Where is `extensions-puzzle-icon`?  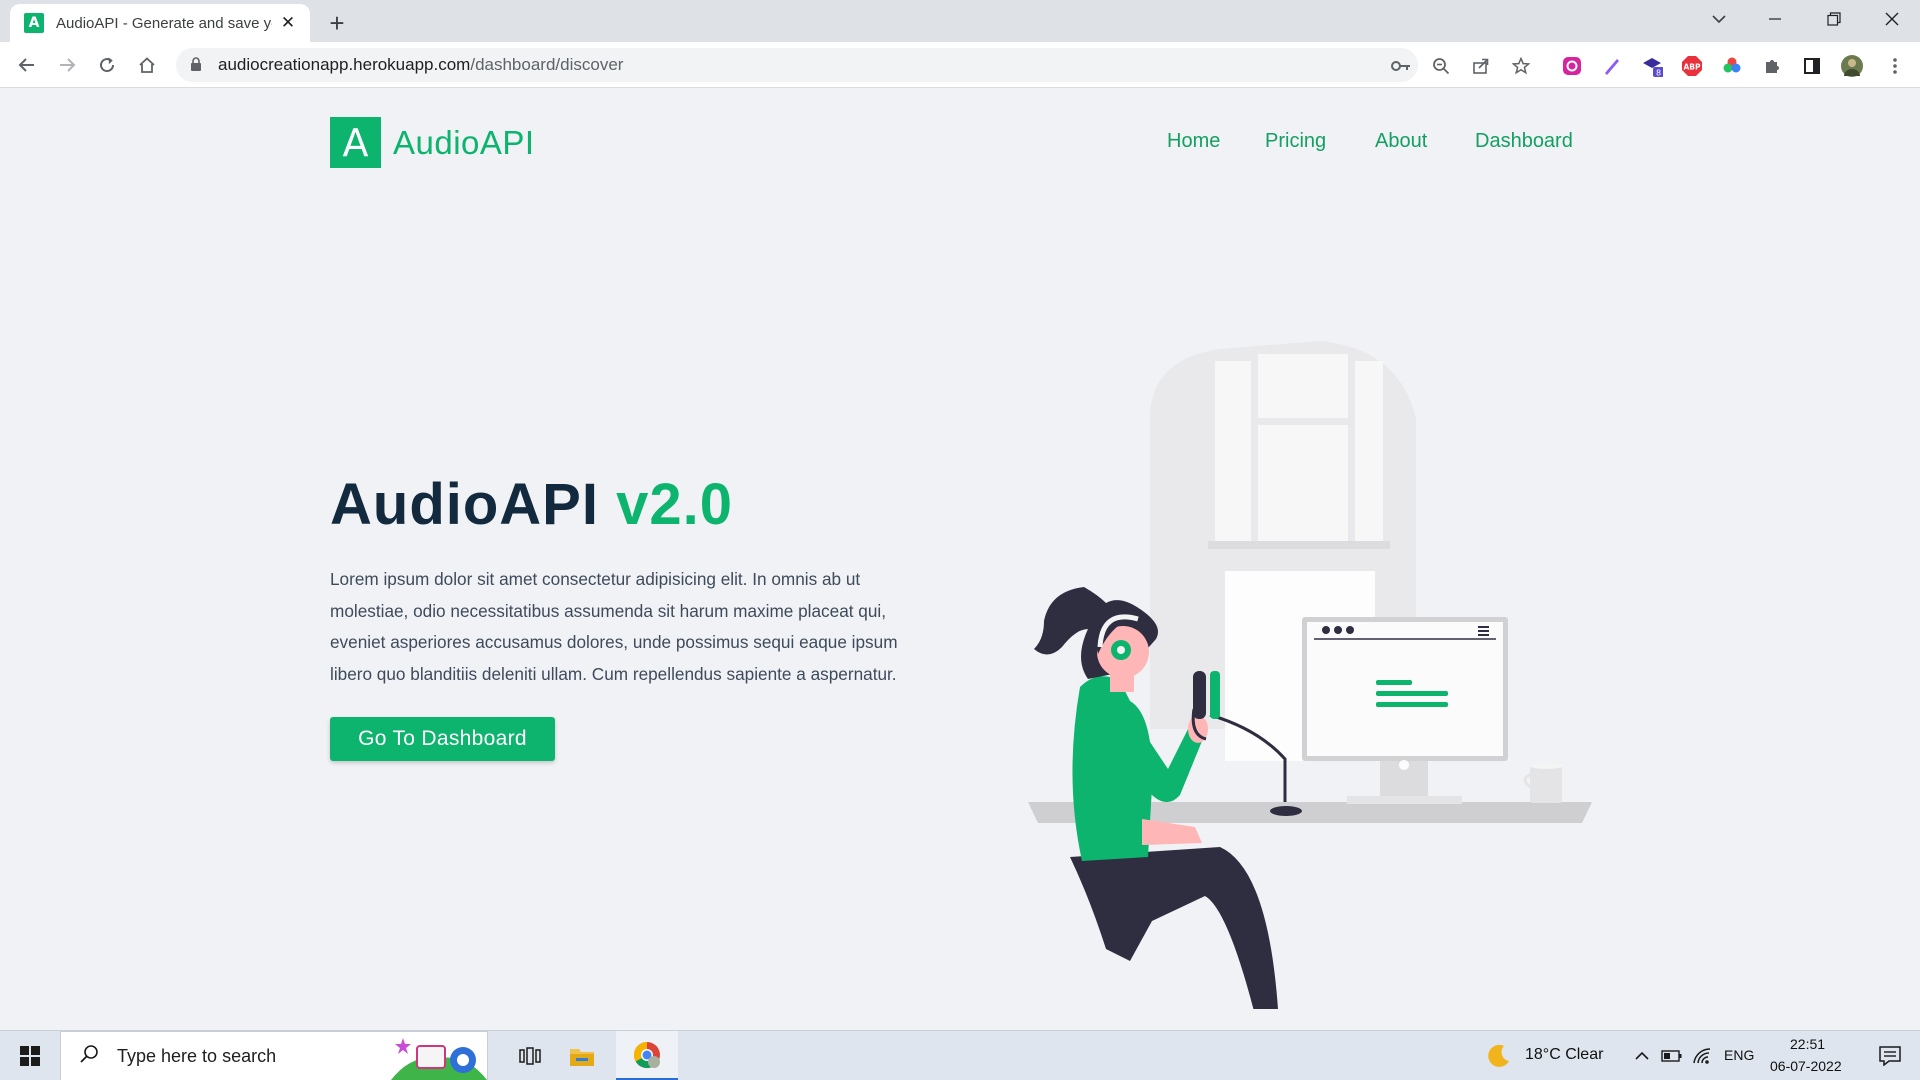 extensions-puzzle-icon is located at coordinates (1772, 66).